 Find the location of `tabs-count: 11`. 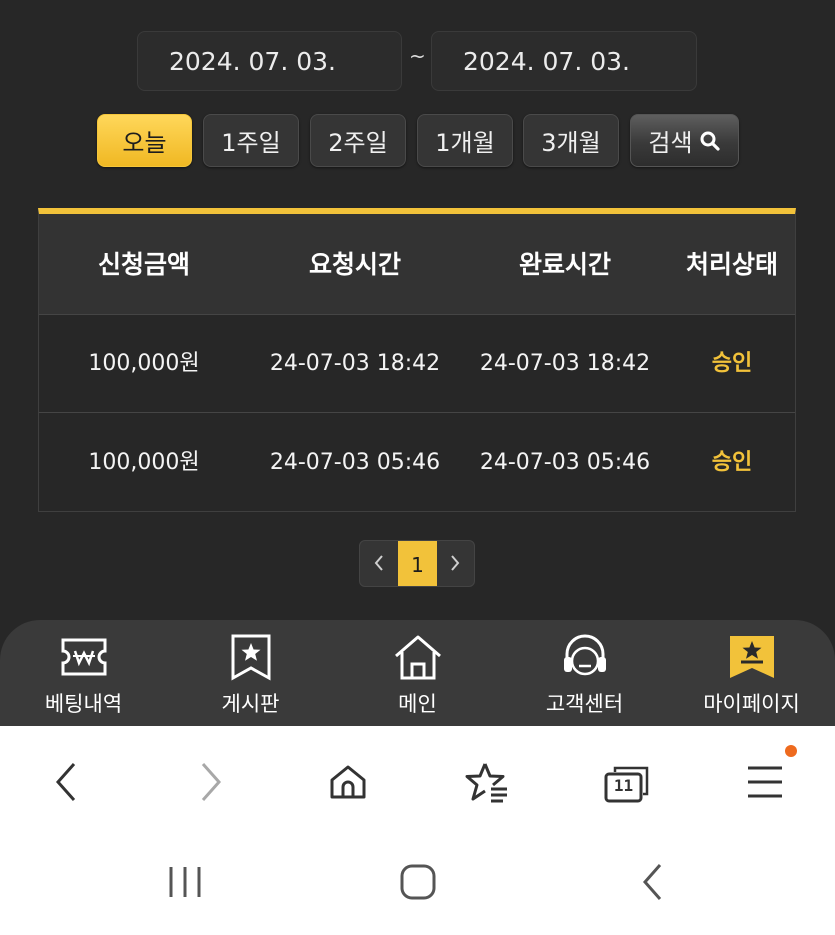

tabs-count: 11 is located at coordinates (623, 785).